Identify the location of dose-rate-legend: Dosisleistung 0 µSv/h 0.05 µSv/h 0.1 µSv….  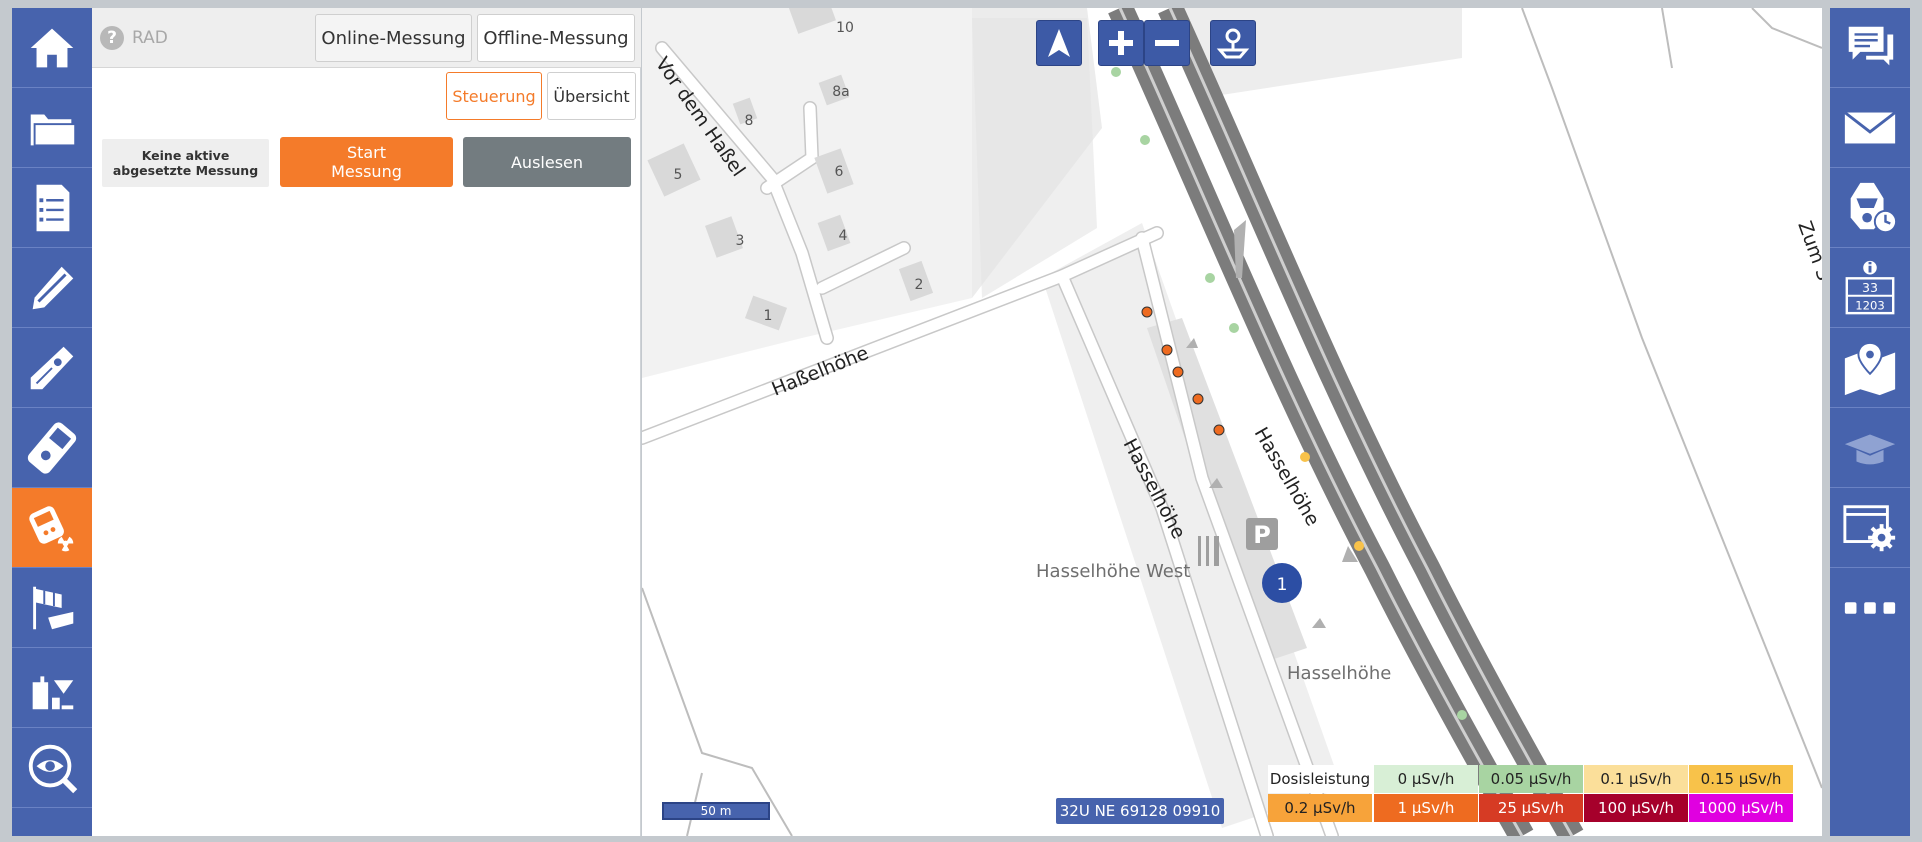
(1539, 794).